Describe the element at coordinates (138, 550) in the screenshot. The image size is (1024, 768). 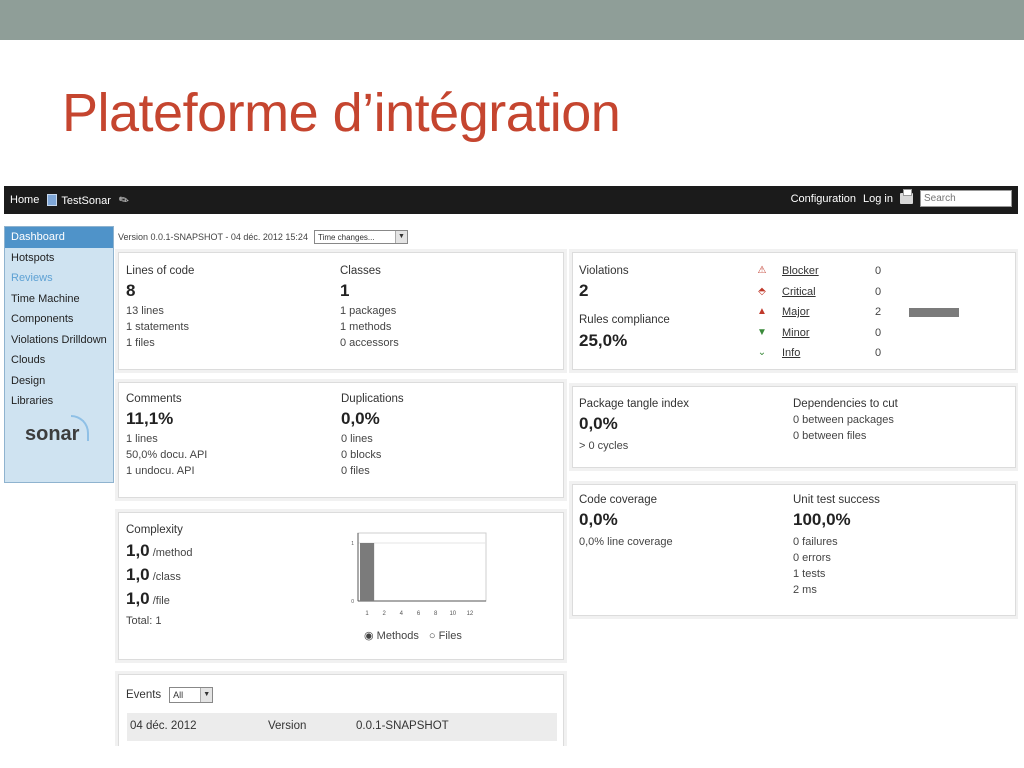
I see `complexity-per-method-value: 1,0` at that location.